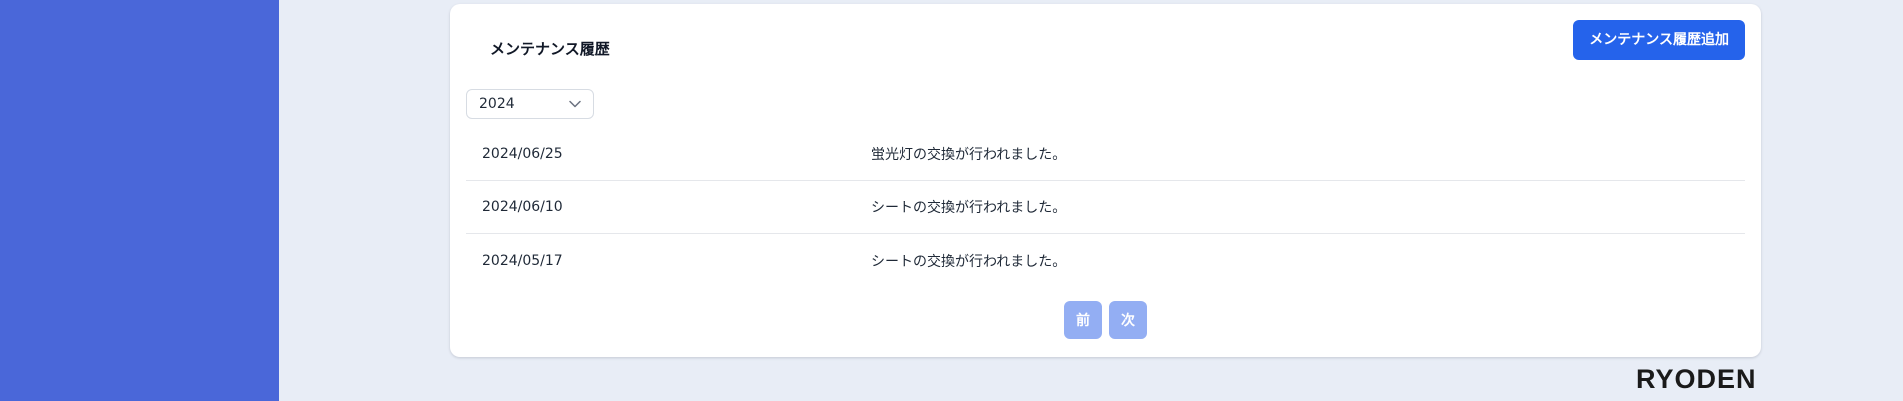 This screenshot has height=401, width=1903. What do you see at coordinates (1105, 320) in the screenshot?
I see `pagination: 前 次` at bounding box center [1105, 320].